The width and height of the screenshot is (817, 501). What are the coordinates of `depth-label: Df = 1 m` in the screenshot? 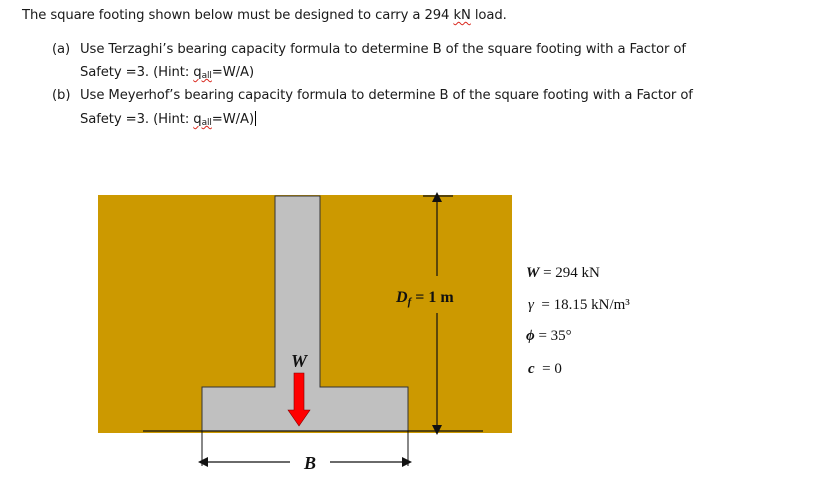 It's located at (424, 298).